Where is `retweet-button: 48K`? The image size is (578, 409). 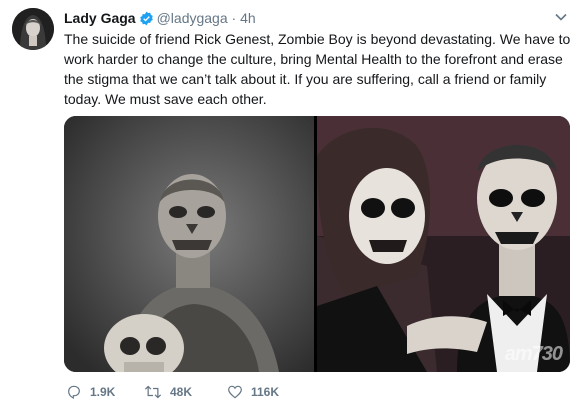 retweet-button: 48K is located at coordinates (168, 392).